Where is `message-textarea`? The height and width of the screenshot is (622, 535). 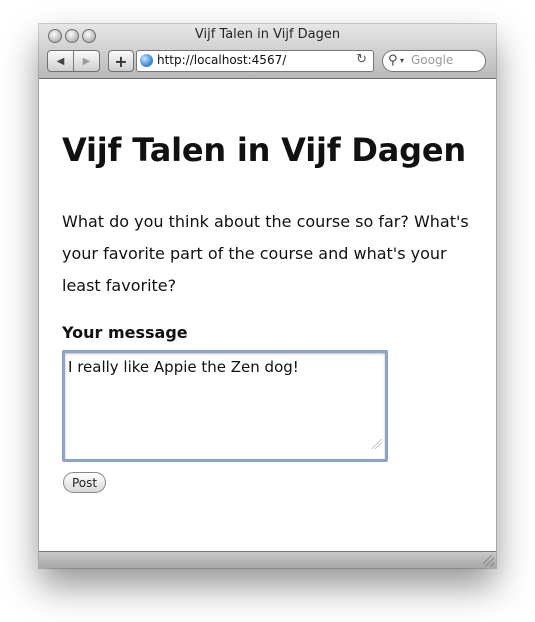 message-textarea is located at coordinates (225, 406).